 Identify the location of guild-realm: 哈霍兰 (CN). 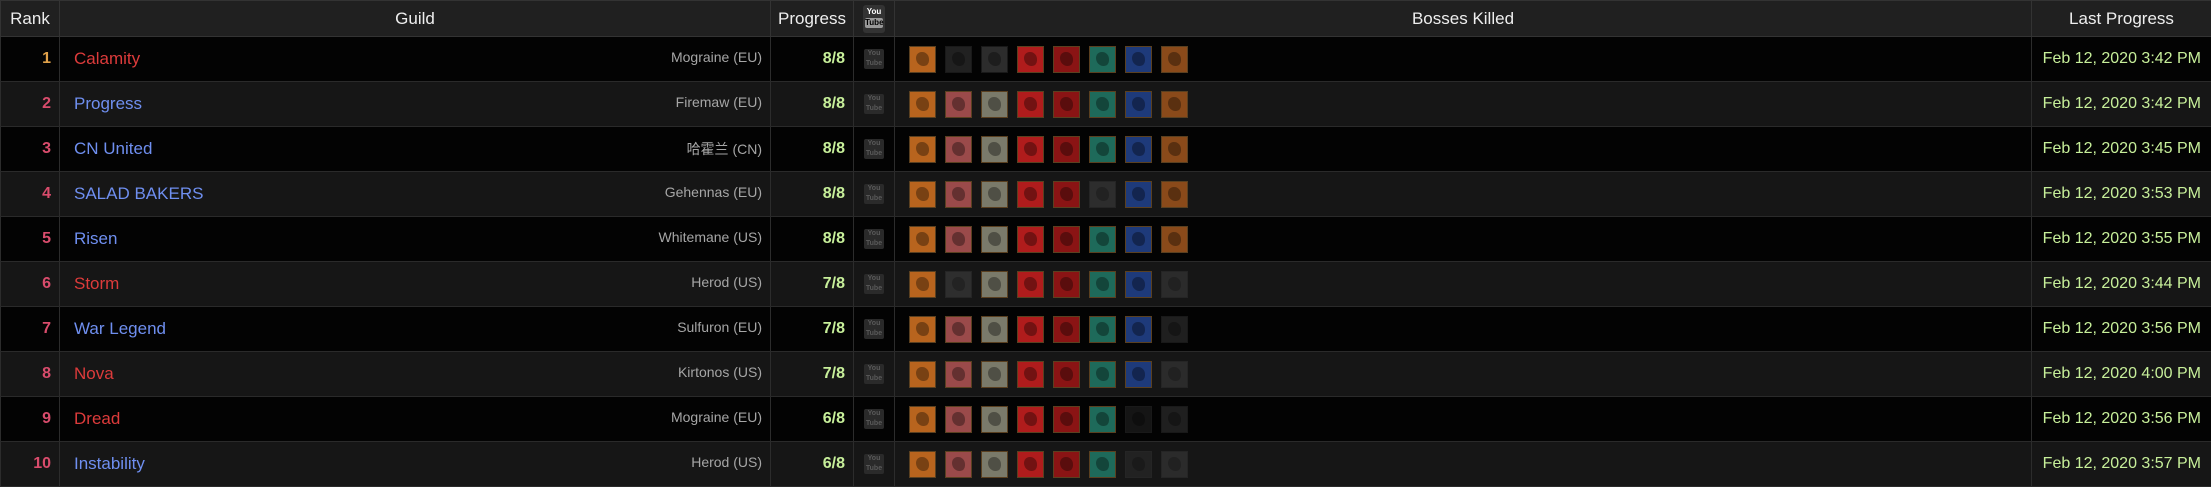
(724, 149).